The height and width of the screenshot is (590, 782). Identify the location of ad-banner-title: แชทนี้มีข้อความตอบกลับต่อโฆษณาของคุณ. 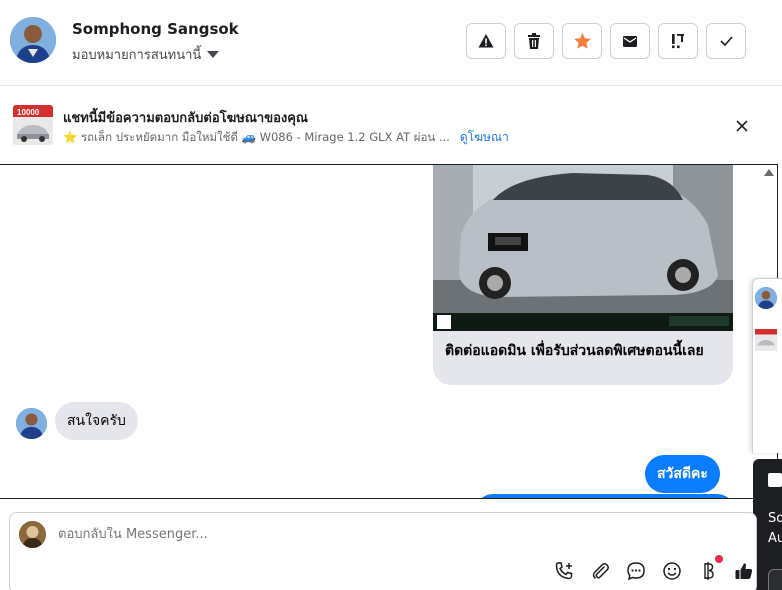
(185, 118).